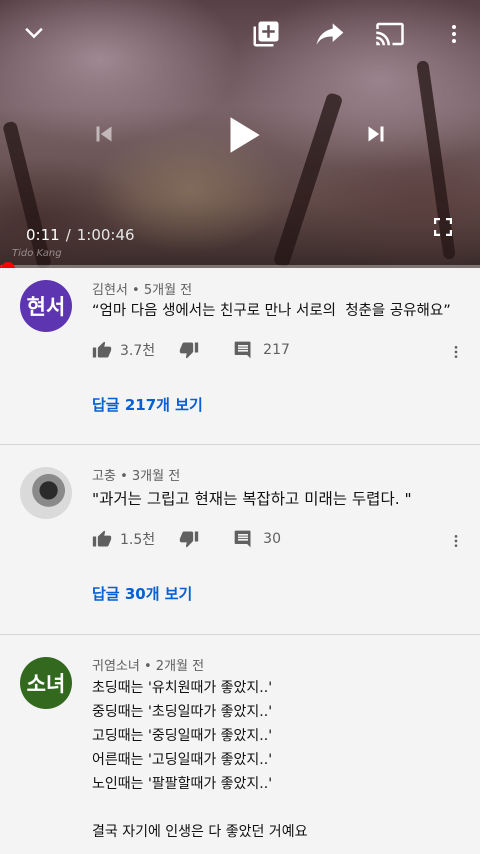  I want to click on time-display: 0:11 / 1:00:46, so click(80, 235).